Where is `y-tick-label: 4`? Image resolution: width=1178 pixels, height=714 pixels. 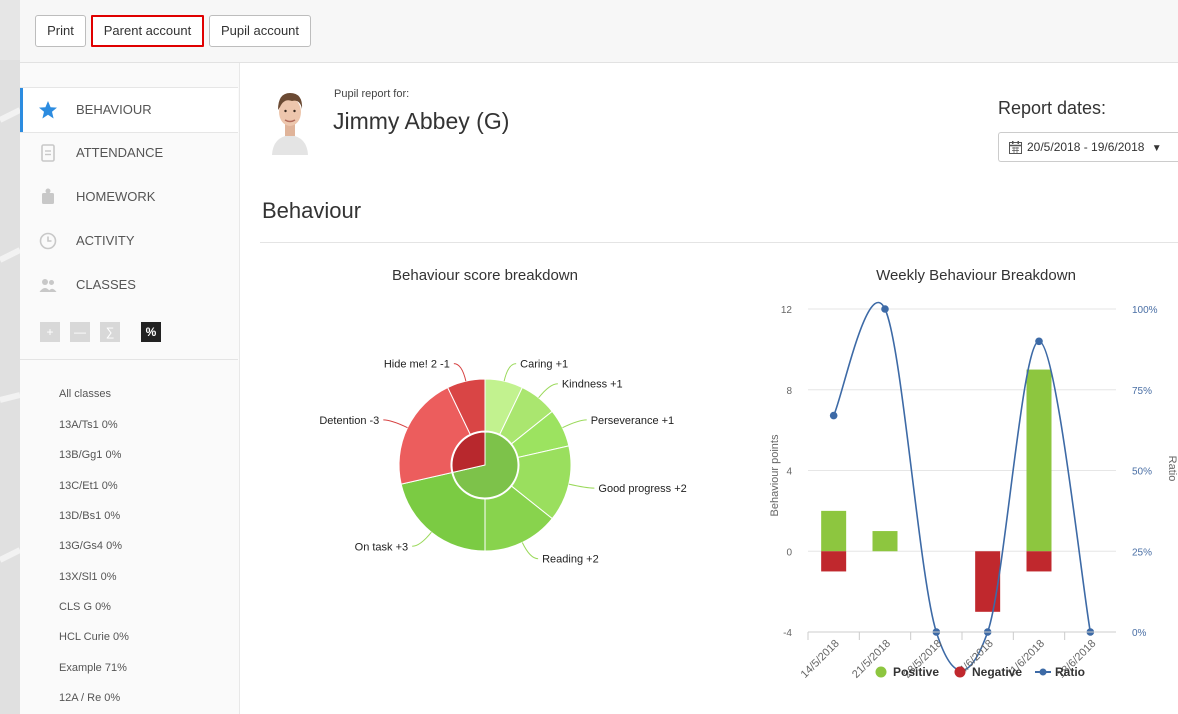 y-tick-label: 4 is located at coordinates (789, 472).